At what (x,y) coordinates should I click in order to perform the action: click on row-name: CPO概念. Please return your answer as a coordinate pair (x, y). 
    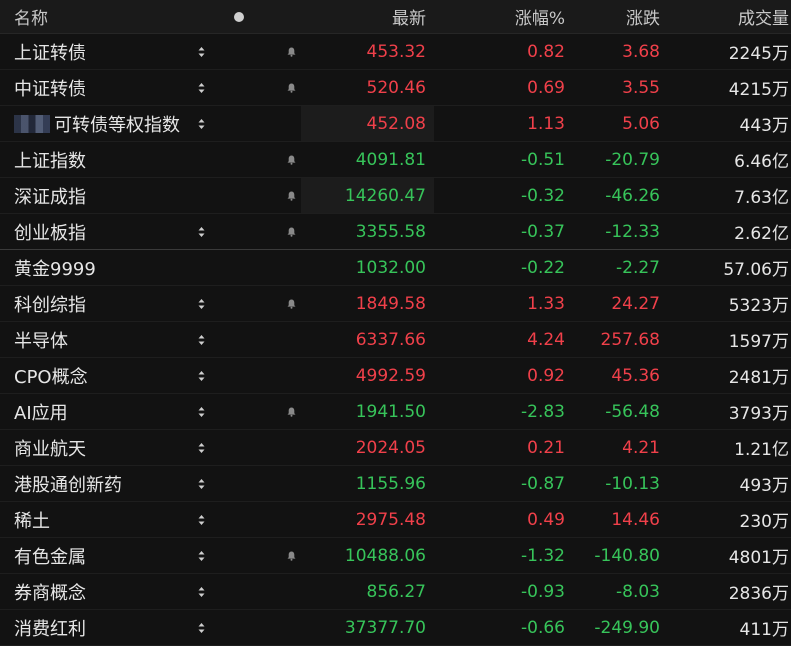
    Looking at the image, I should click on (94, 375).